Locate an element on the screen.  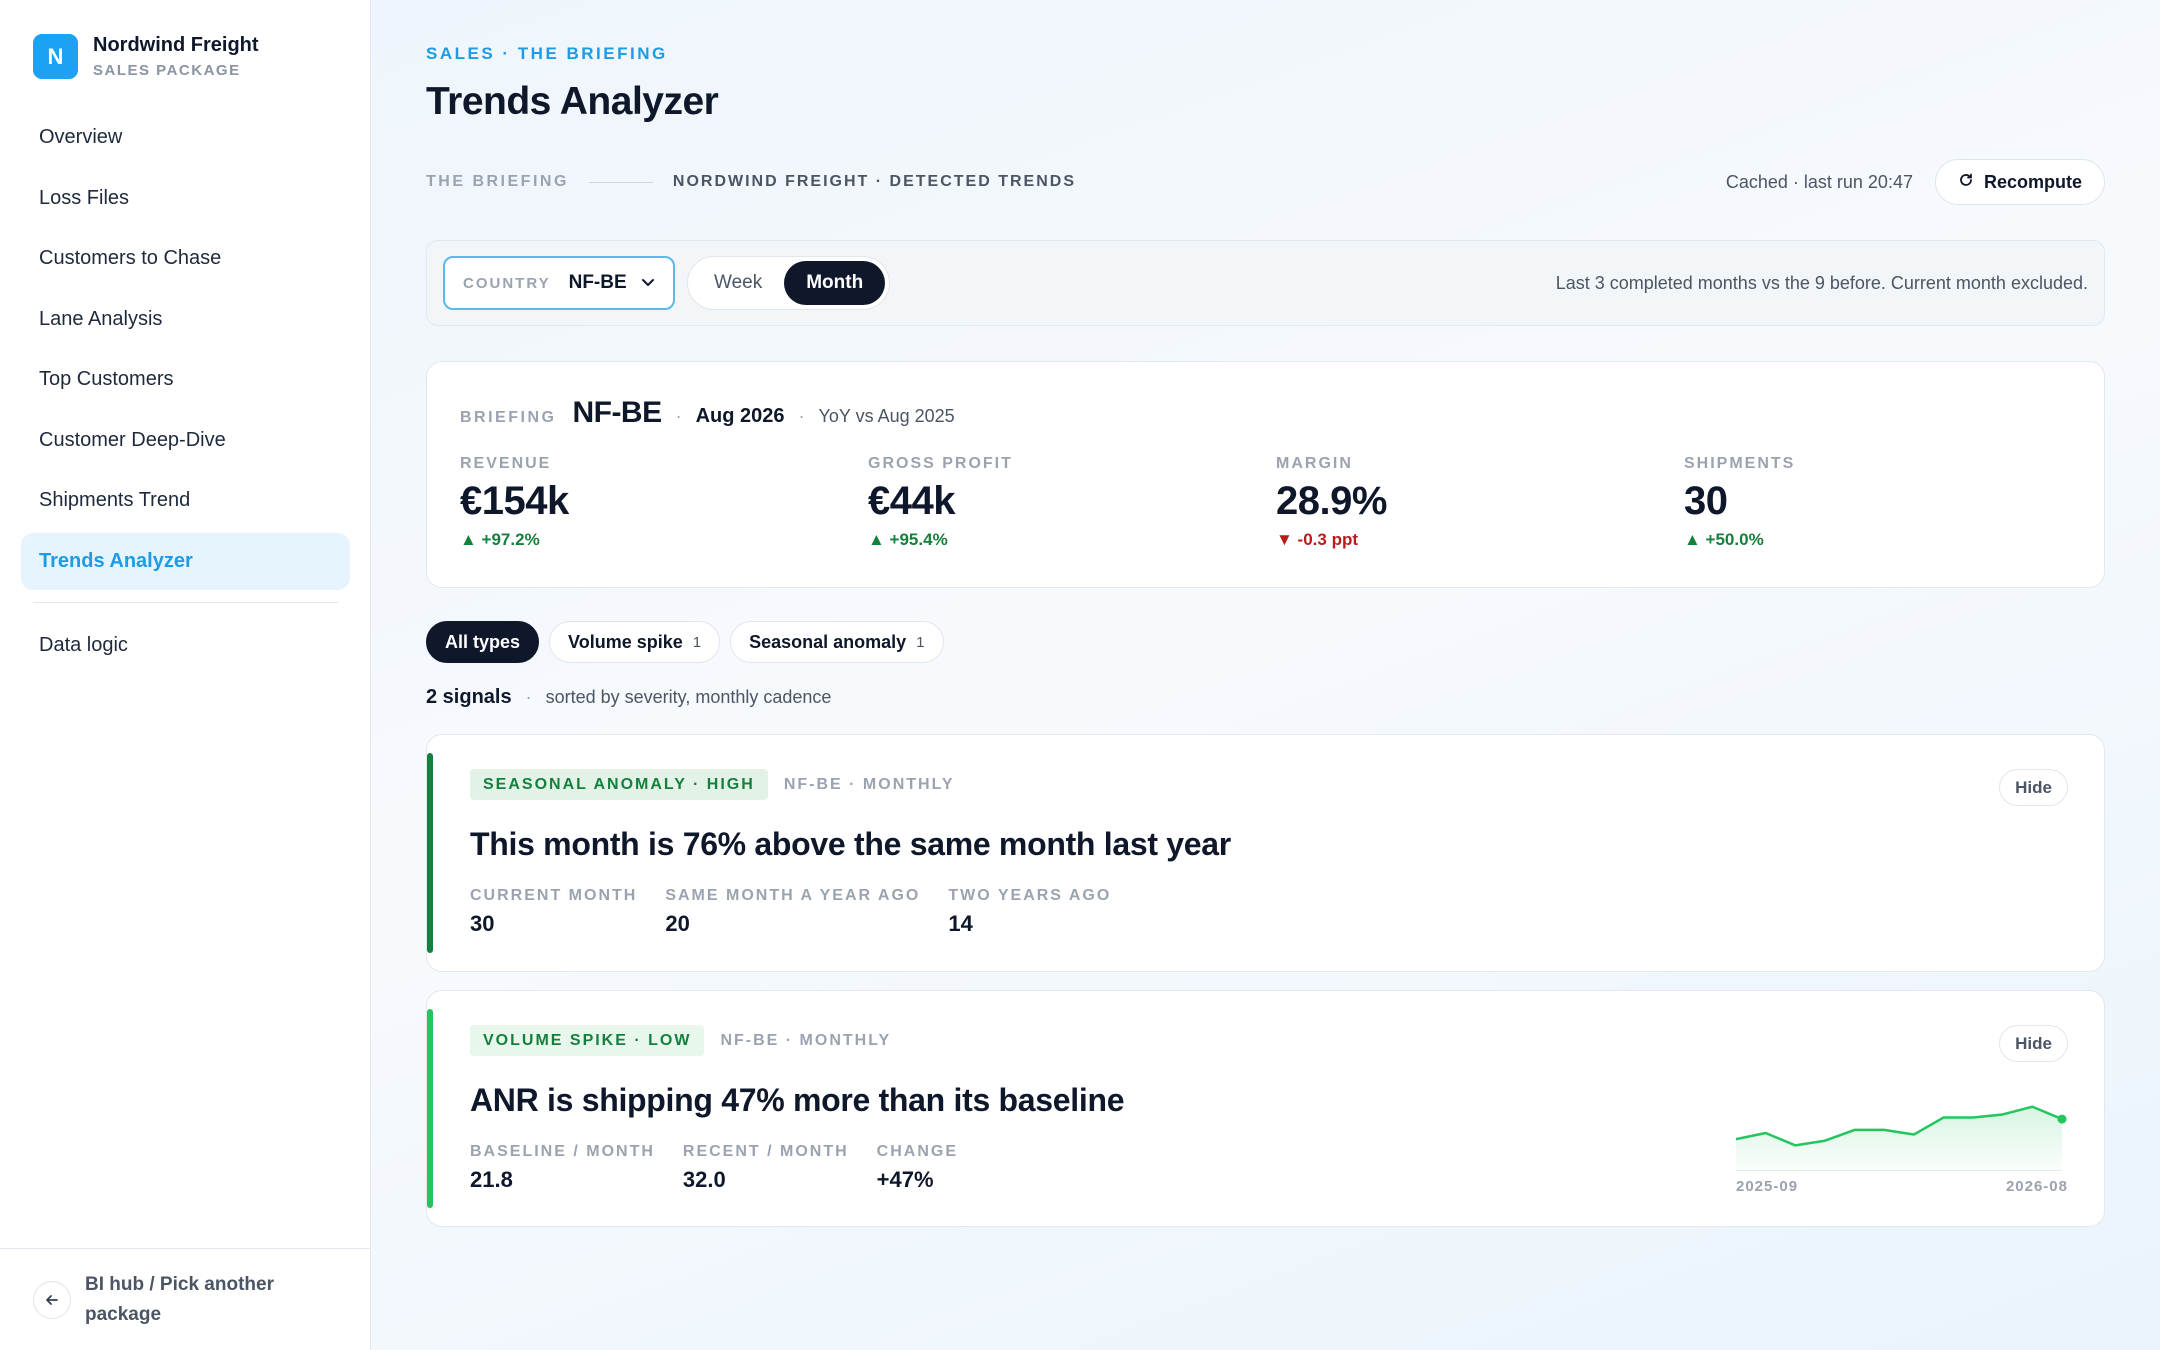
sparkline-end-label: 2026-08 is located at coordinates (2036, 1186).